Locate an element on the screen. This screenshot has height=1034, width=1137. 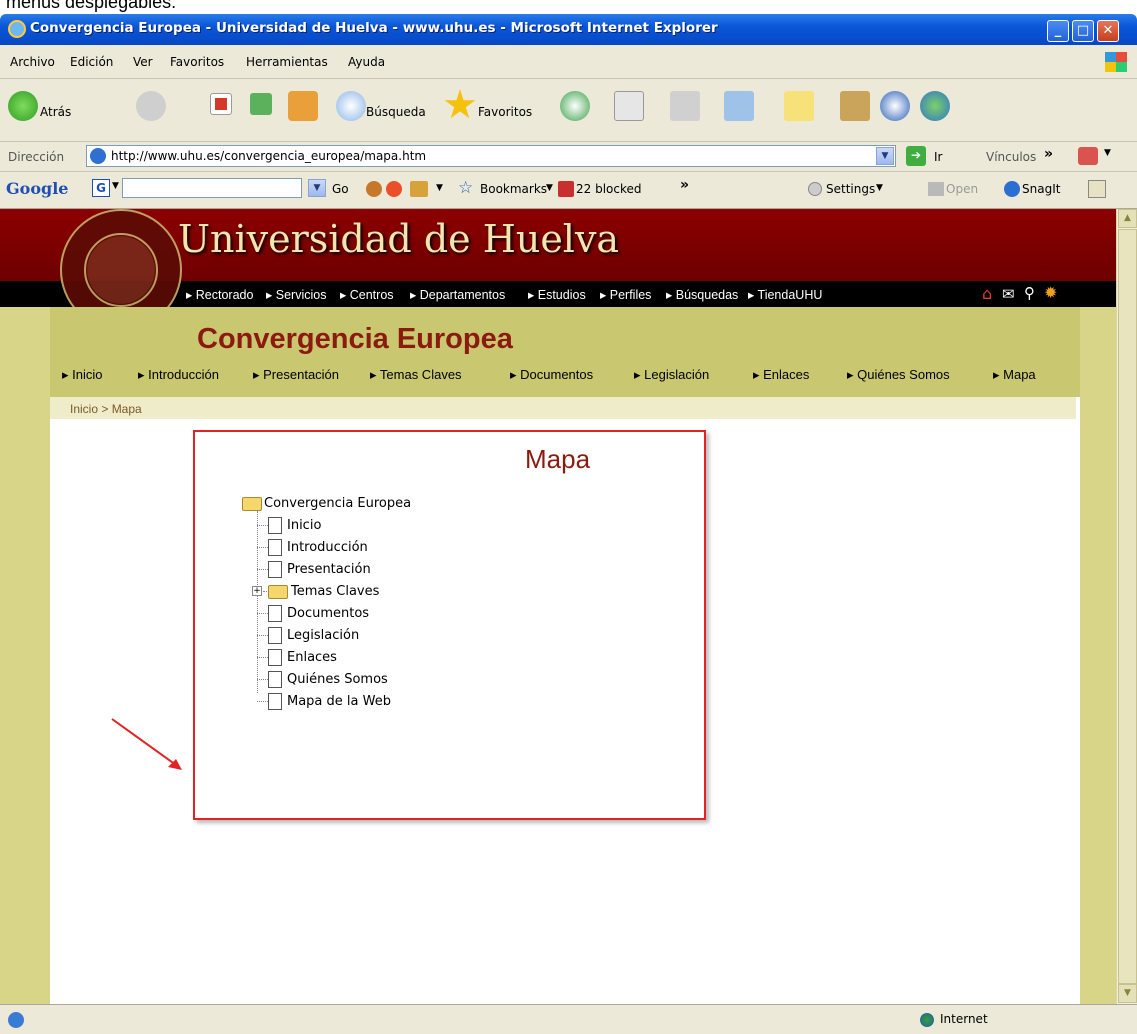
messenger-icon is located at coordinates (935, 106).